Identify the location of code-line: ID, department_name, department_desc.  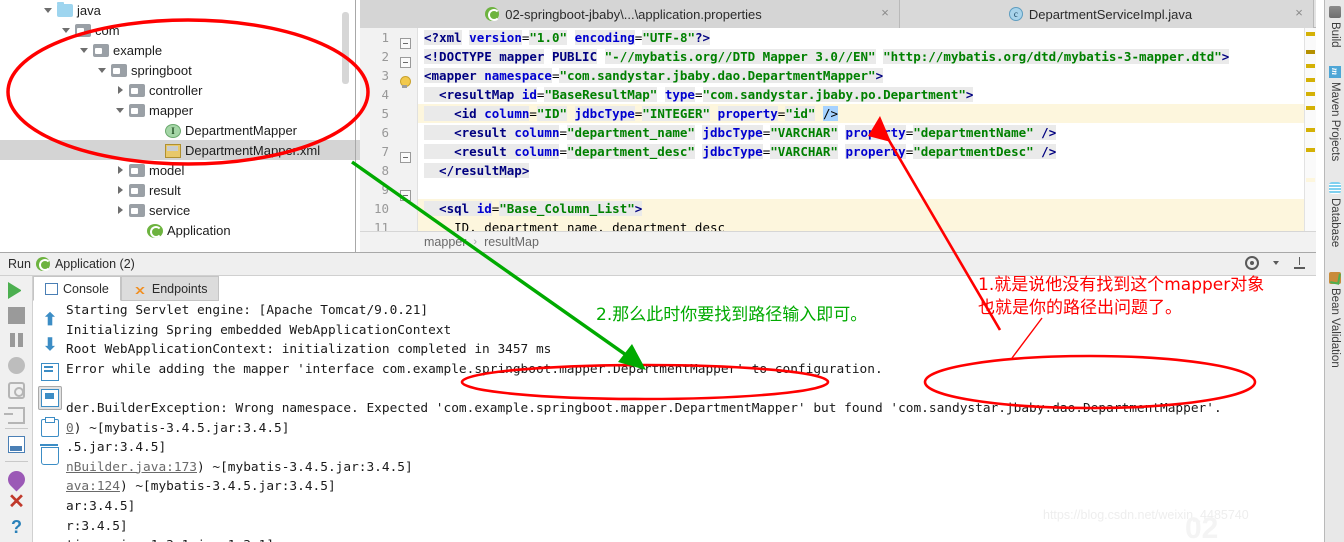
(867, 224).